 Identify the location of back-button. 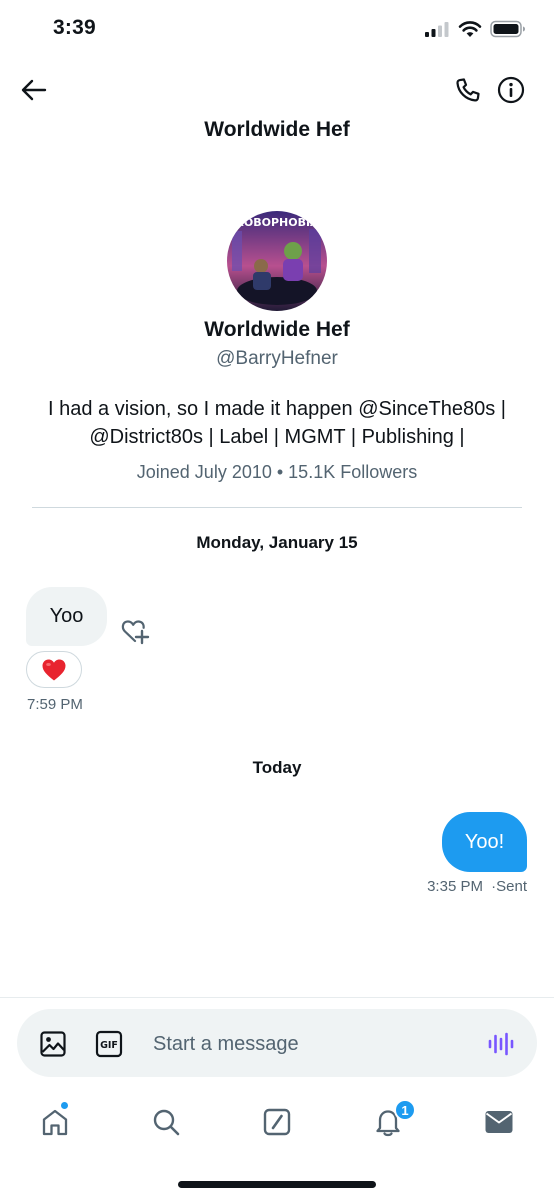
(34, 90).